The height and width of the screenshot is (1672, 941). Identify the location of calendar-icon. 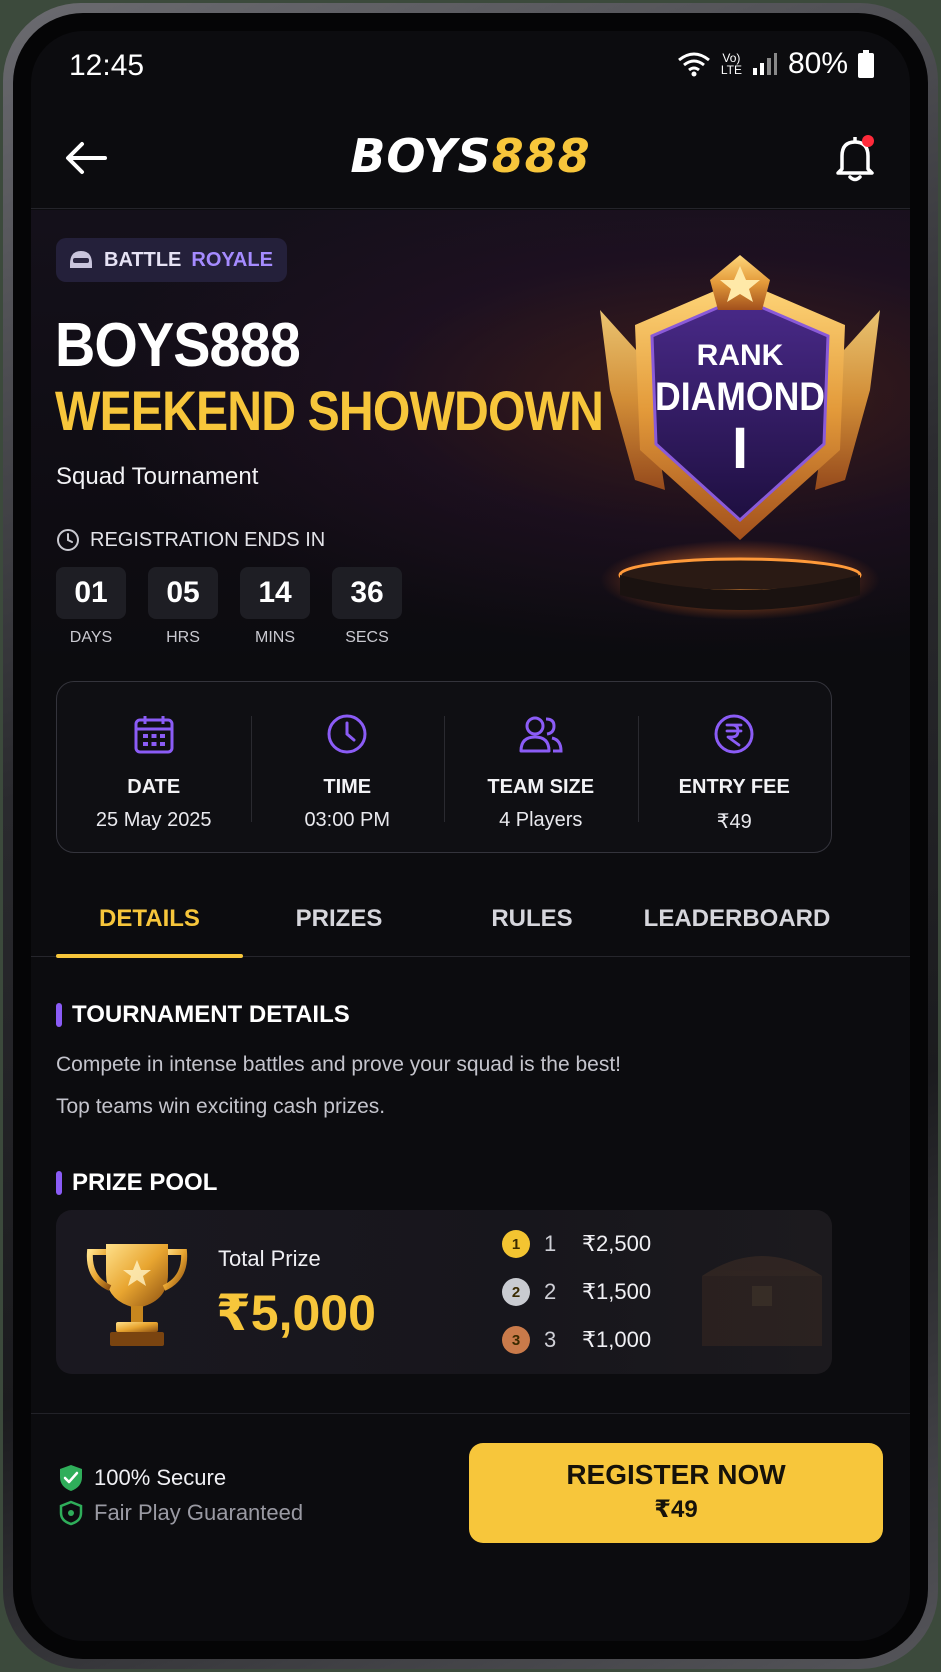
(154, 735).